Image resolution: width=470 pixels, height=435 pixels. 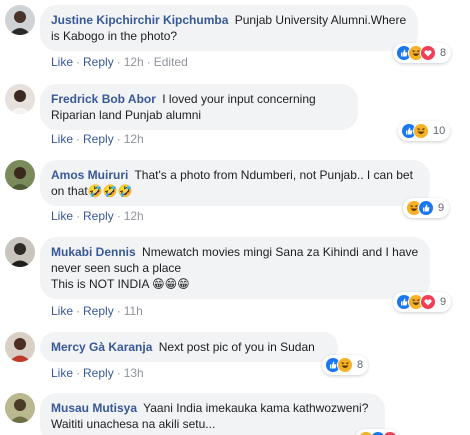 I want to click on comment-actions: Like · Reply · 11h, so click(x=97, y=311).